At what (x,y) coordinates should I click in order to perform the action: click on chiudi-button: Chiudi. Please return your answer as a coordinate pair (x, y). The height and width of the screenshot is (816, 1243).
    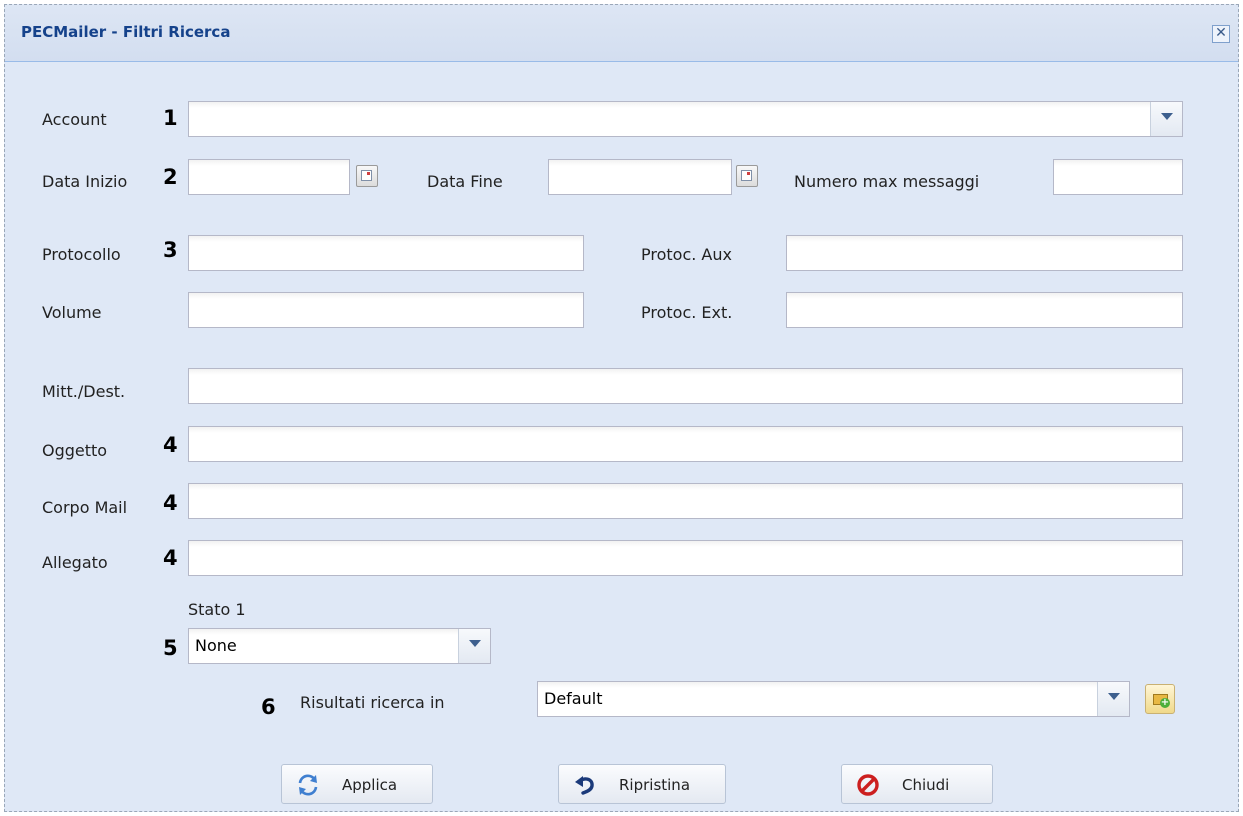
    Looking at the image, I should click on (917, 784).